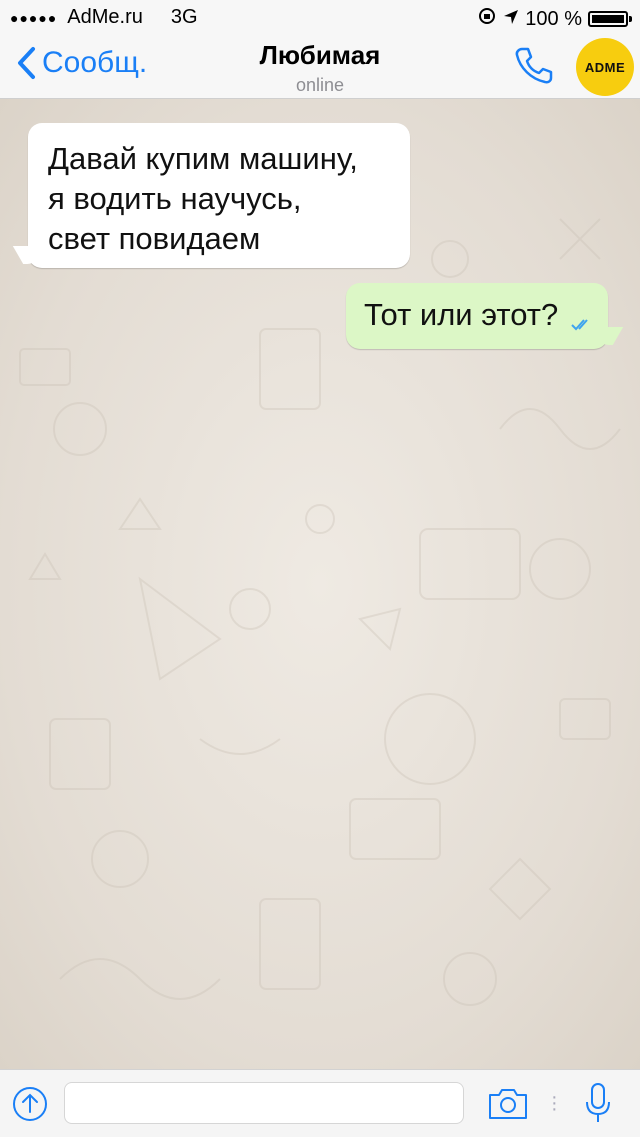 The height and width of the screenshot is (1137, 640). What do you see at coordinates (184, 17) in the screenshot?
I see `network-type: 3G` at bounding box center [184, 17].